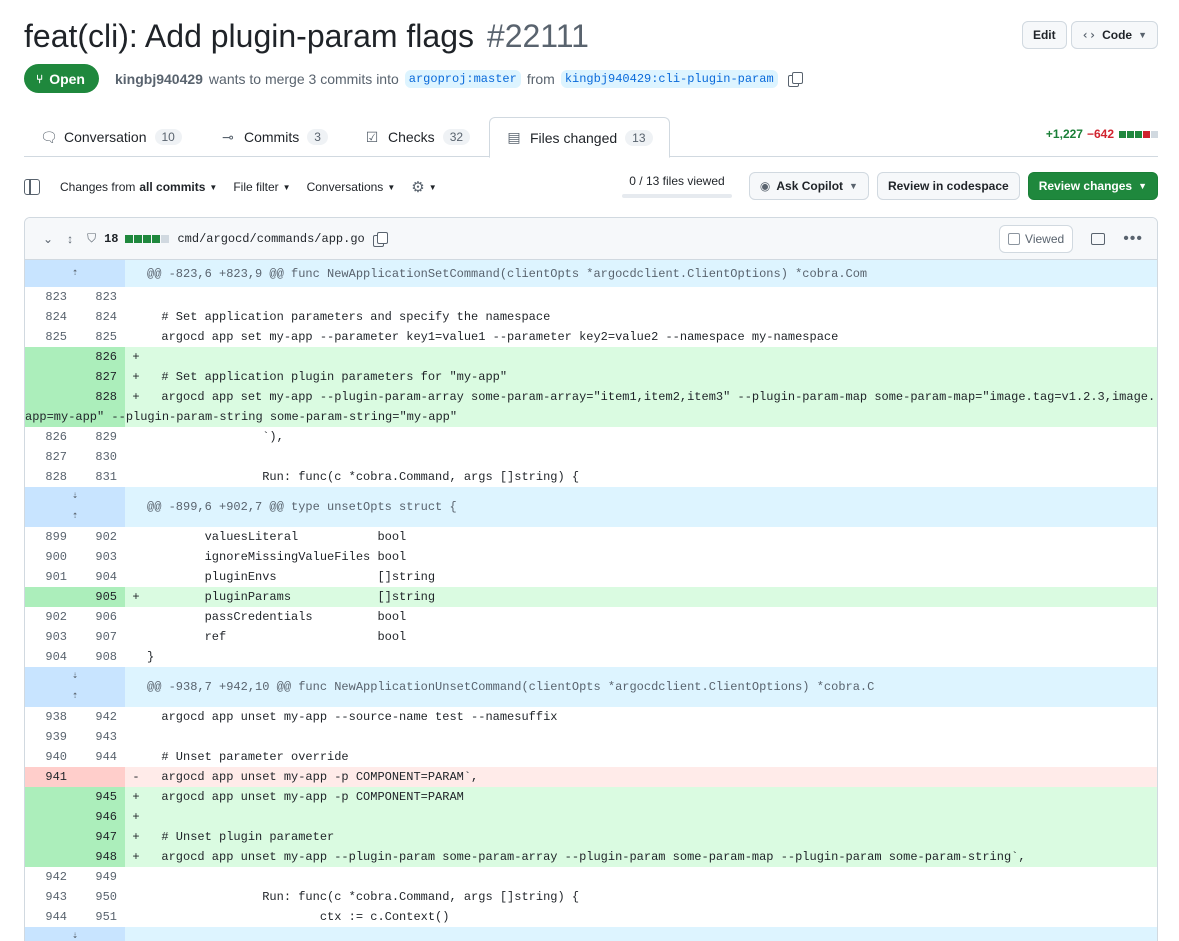 The width and height of the screenshot is (1179, 941). I want to click on file-path: cmd/argocd/commands/app.go, so click(270, 239).